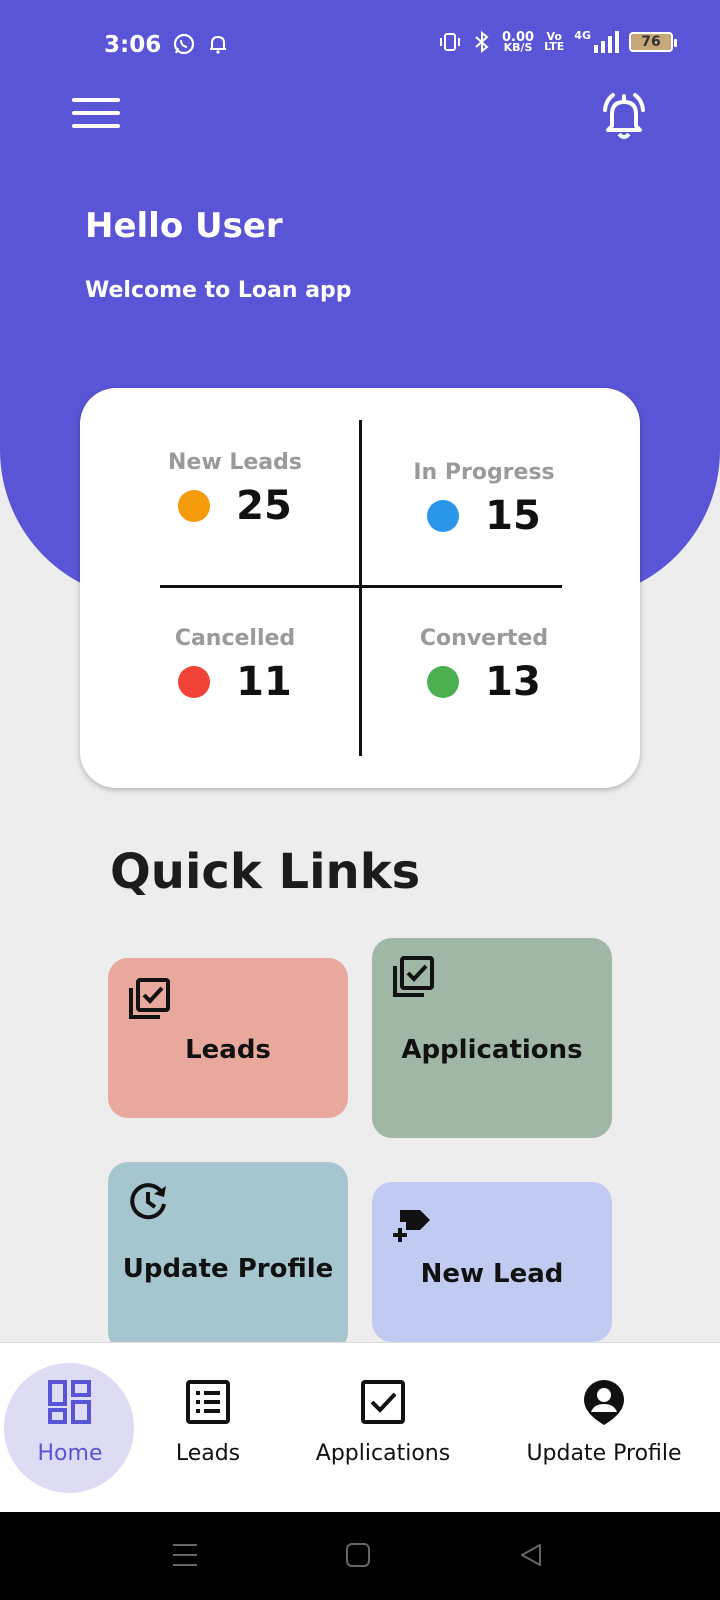  Describe the element at coordinates (531, 1555) in the screenshot. I see `back-triangle-icon` at that location.